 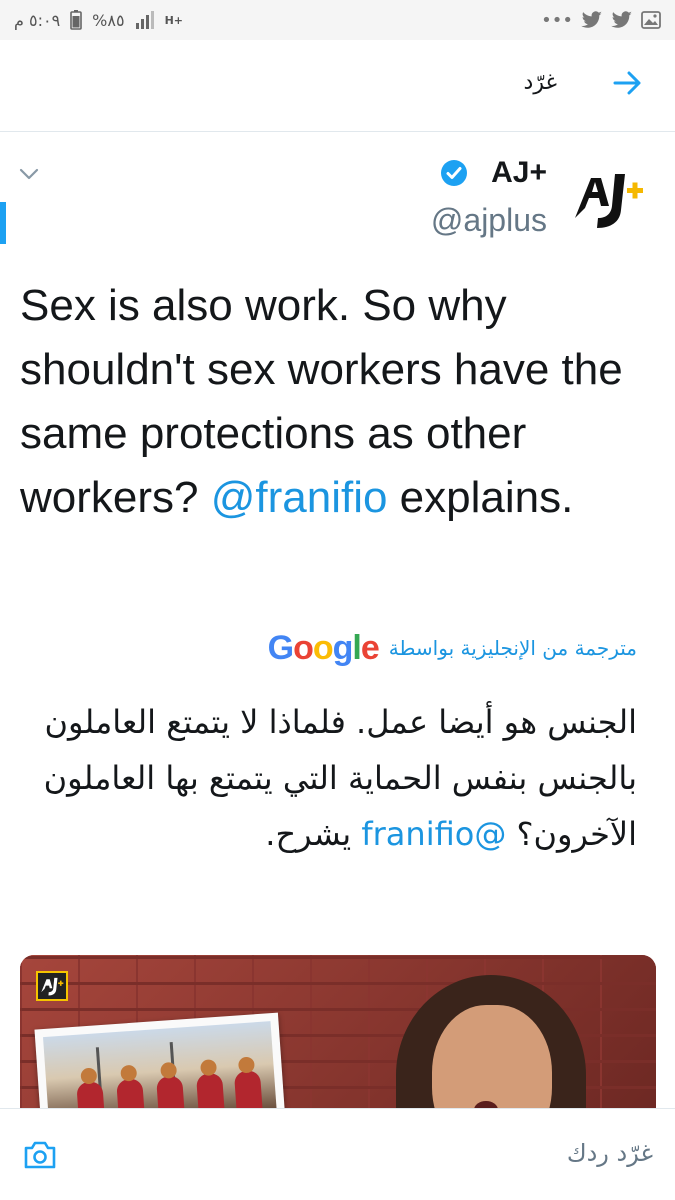 What do you see at coordinates (480, 497) in the screenshot?
I see `tweet-text-part: explains.` at bounding box center [480, 497].